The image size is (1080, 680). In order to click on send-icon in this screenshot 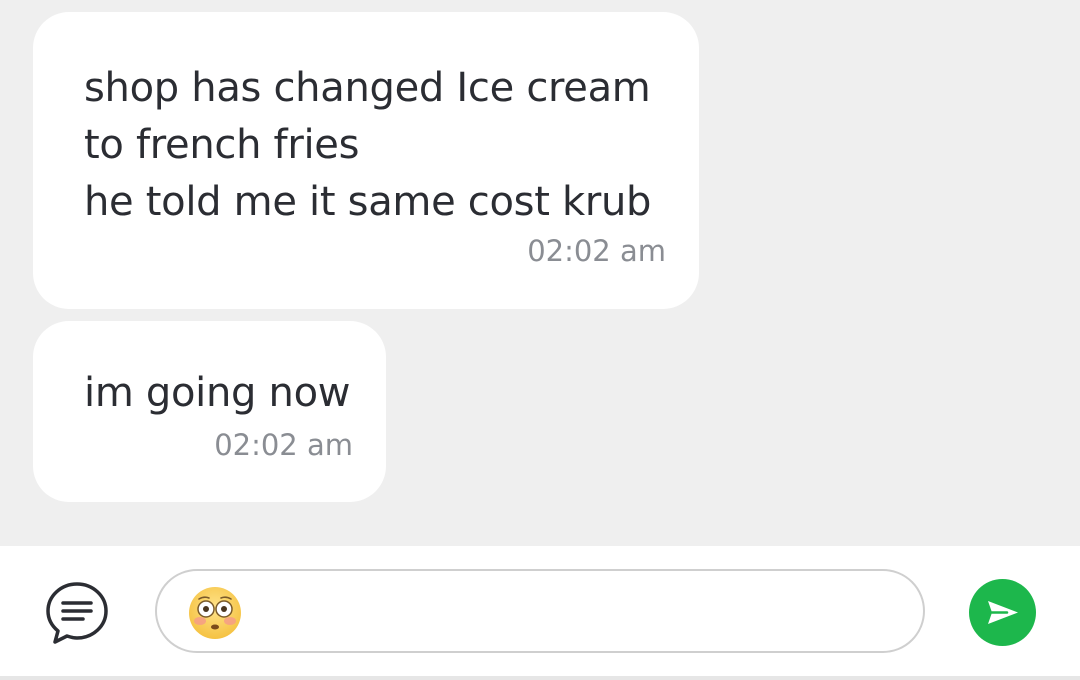, I will do `click(1003, 612)`.